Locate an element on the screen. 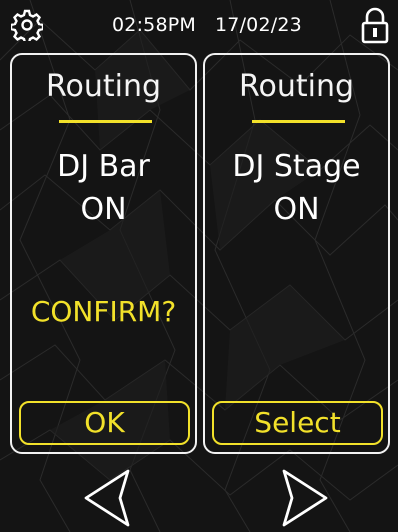  gear-icon is located at coordinates (27, 25).